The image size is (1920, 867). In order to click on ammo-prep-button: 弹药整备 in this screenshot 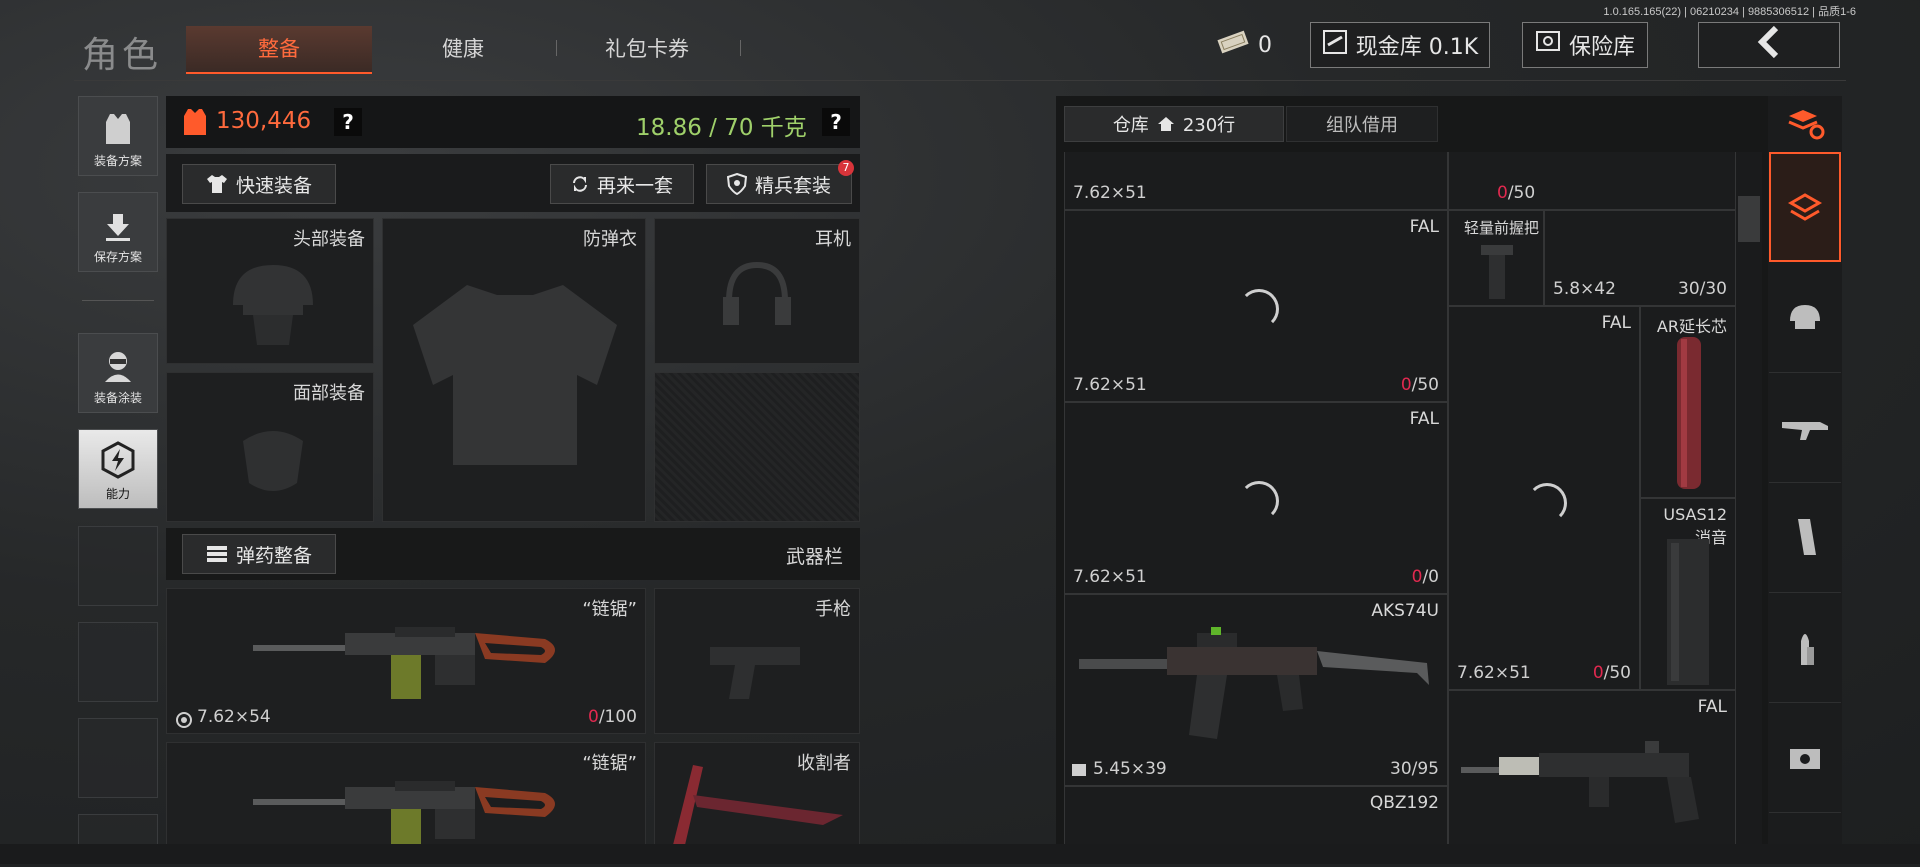, I will do `click(259, 554)`.